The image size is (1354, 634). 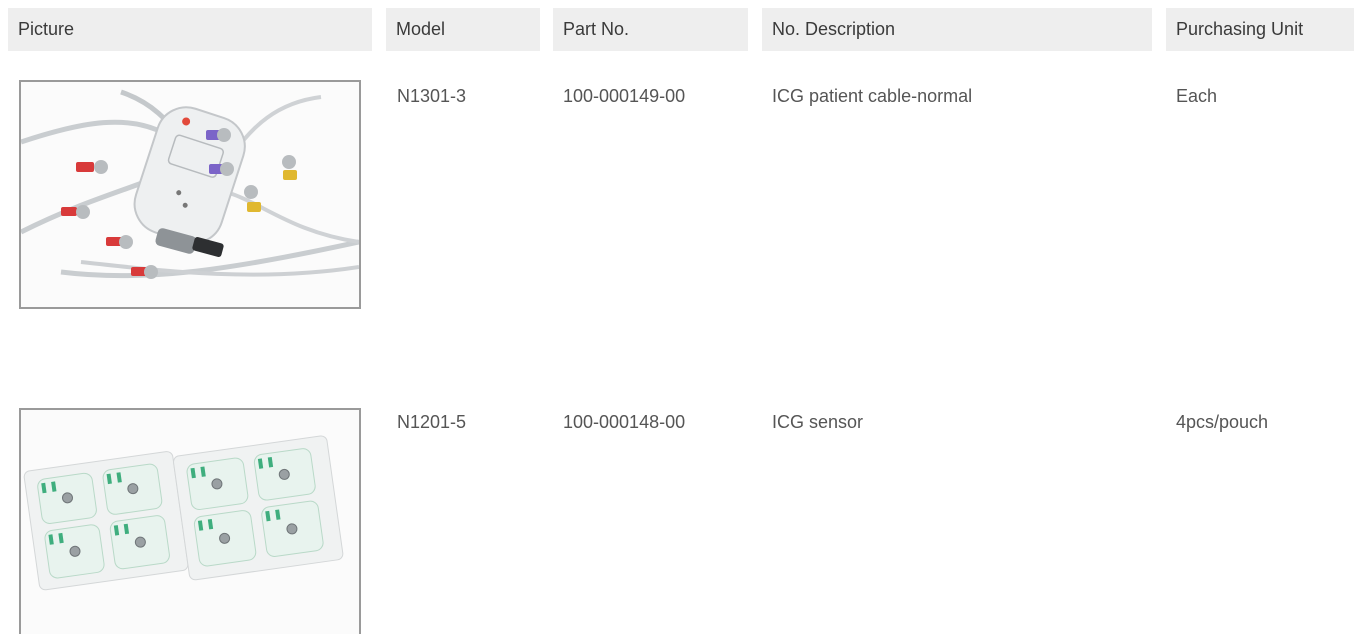 I want to click on row-1-part-no: 100-000149-00, so click(x=624, y=96).